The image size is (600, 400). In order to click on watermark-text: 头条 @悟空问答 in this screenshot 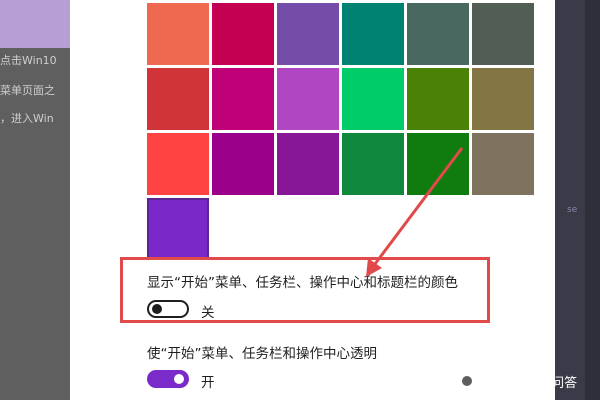, I will do `click(530, 383)`.